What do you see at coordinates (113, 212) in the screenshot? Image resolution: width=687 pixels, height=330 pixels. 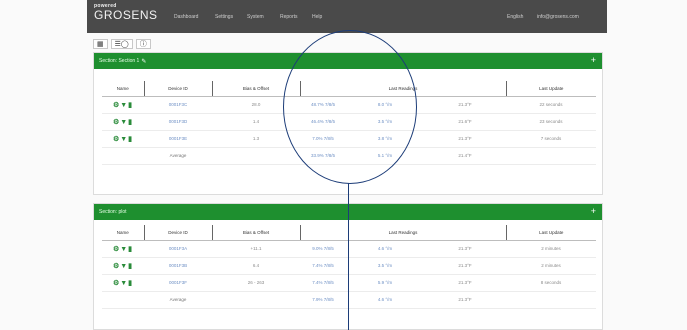 I see `panel-title: Section: plot` at bounding box center [113, 212].